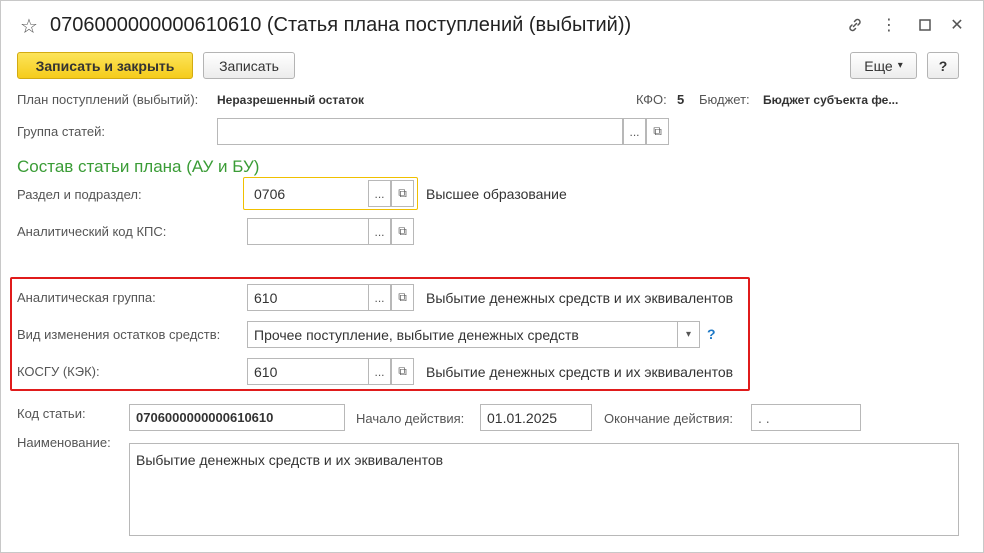 The height and width of the screenshot is (553, 984). I want to click on vid-help-icon: ?, so click(711, 334).